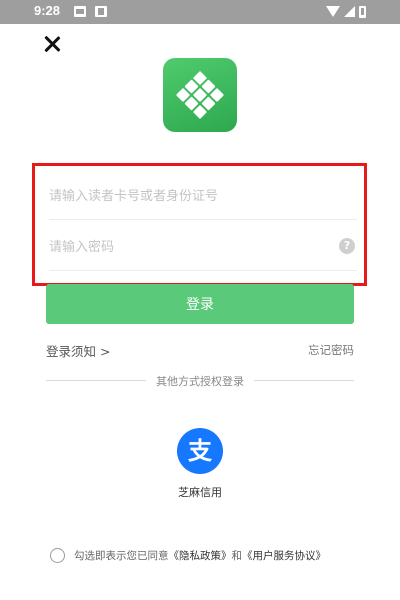  What do you see at coordinates (362, 11) in the screenshot?
I see `battery-icon` at bounding box center [362, 11].